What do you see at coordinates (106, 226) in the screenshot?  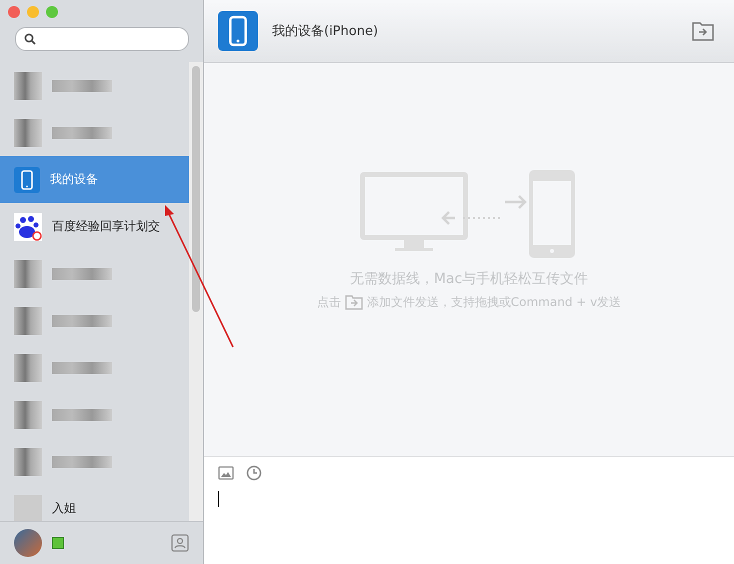 I see `contact-name: 百度经验回享计划交` at bounding box center [106, 226].